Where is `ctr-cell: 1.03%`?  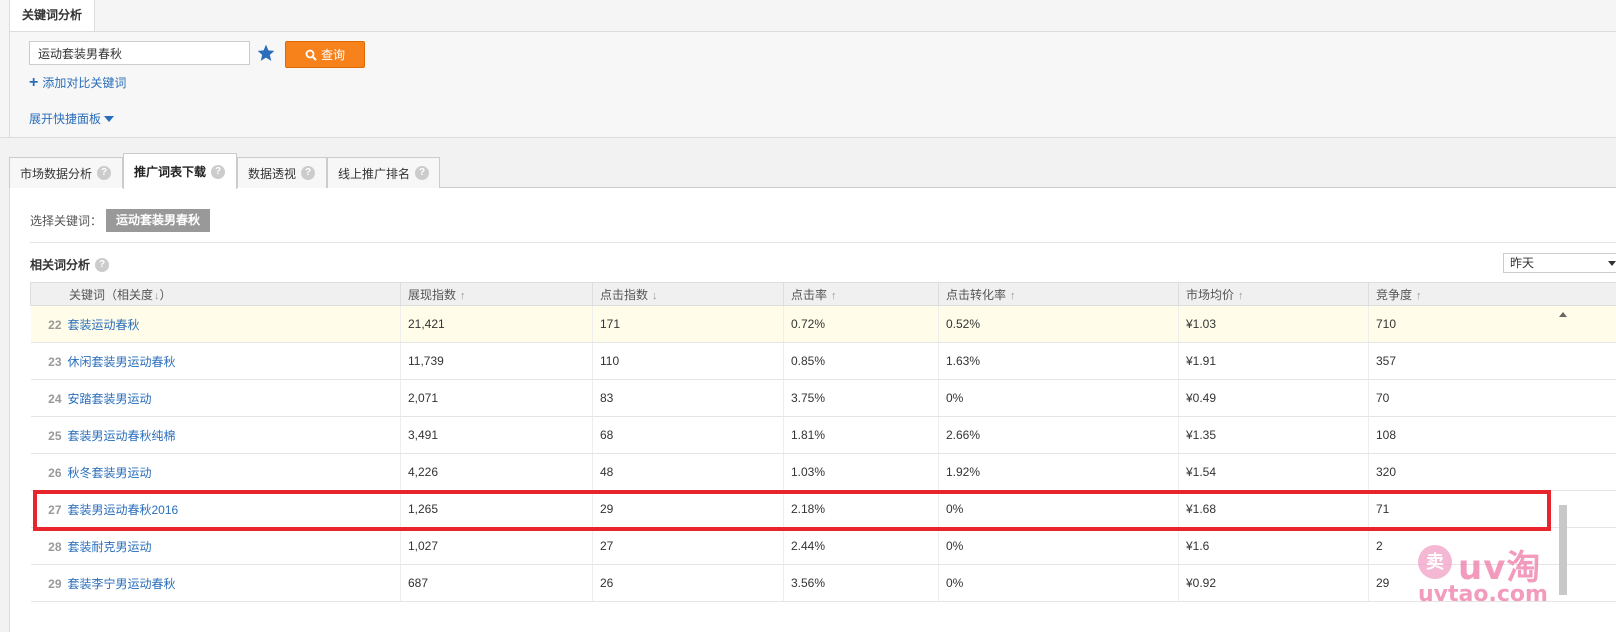
ctr-cell: 1.03% is located at coordinates (861, 472).